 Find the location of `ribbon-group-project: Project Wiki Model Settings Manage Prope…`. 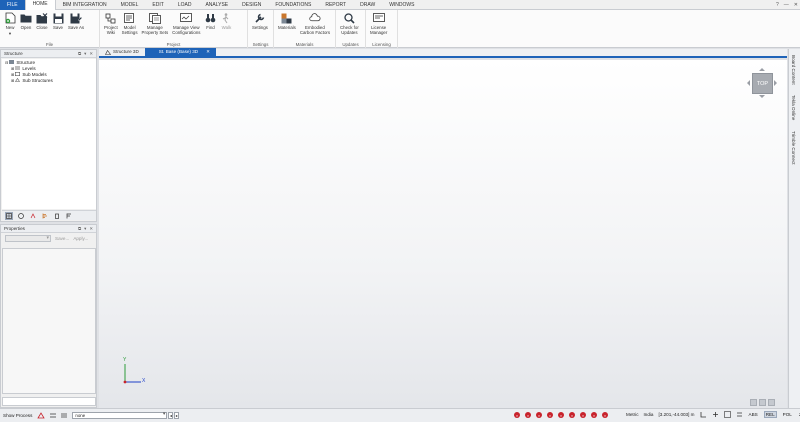

ribbon-group-project: Project Wiki Model Settings Manage Prope… is located at coordinates (174, 29).